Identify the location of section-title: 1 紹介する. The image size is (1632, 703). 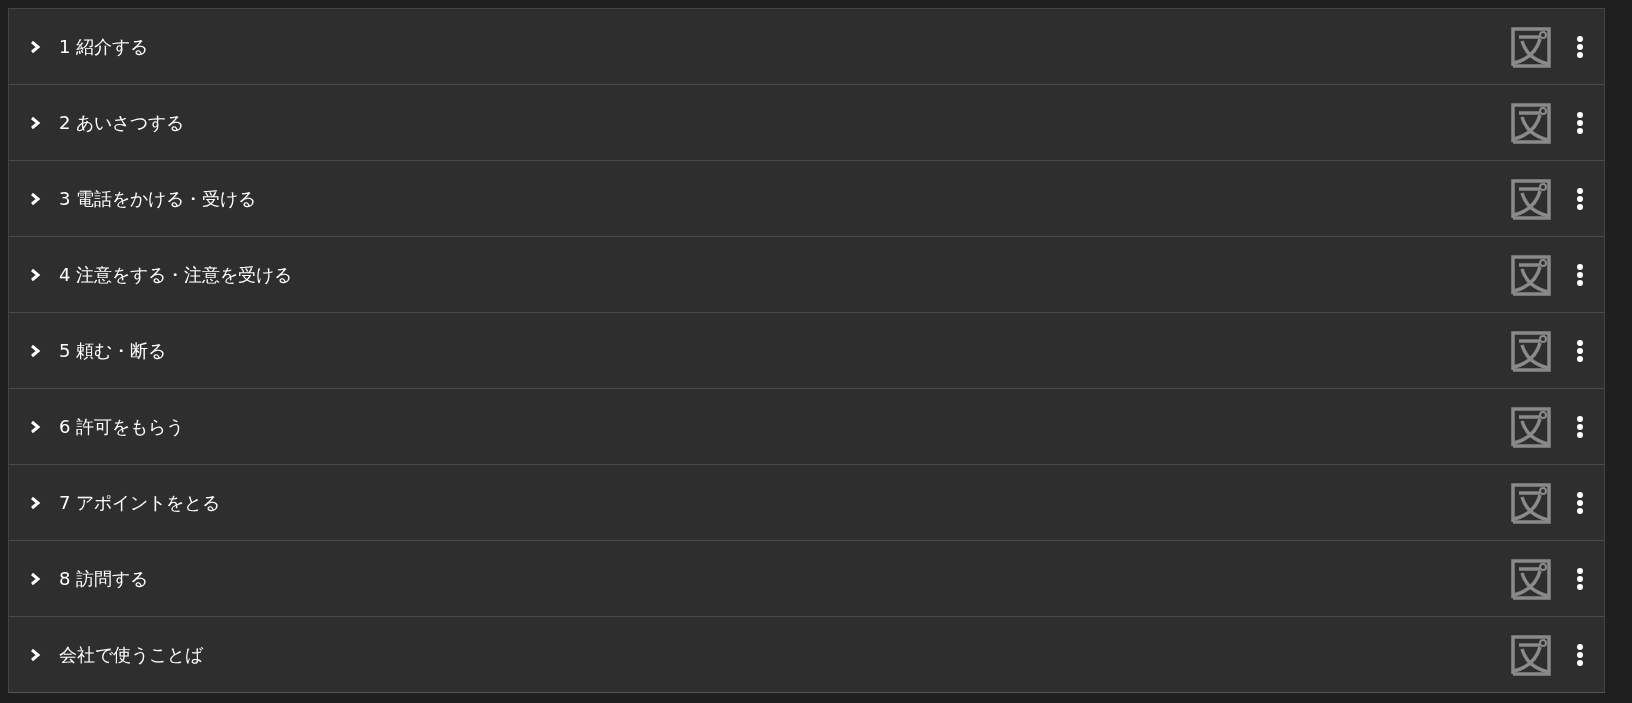
(784, 46).